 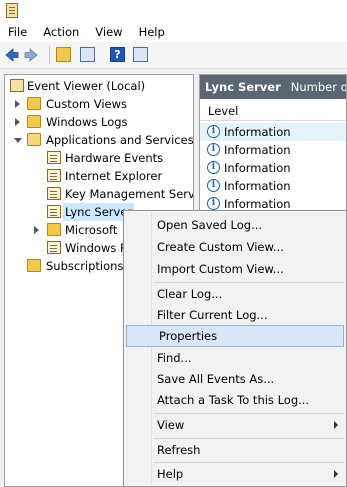 I want to click on menu-item-view-label: View, so click(x=171, y=425).